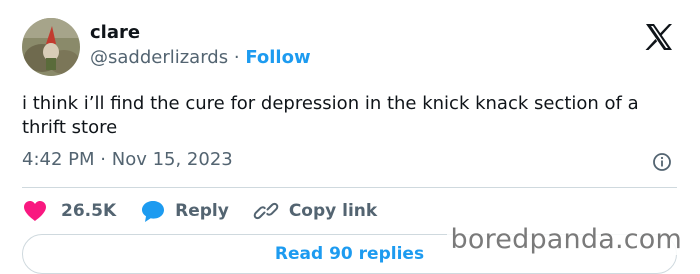 The image size is (700, 274). I want to click on action-bar: 26.5K Reply Copy link, so click(199, 211).